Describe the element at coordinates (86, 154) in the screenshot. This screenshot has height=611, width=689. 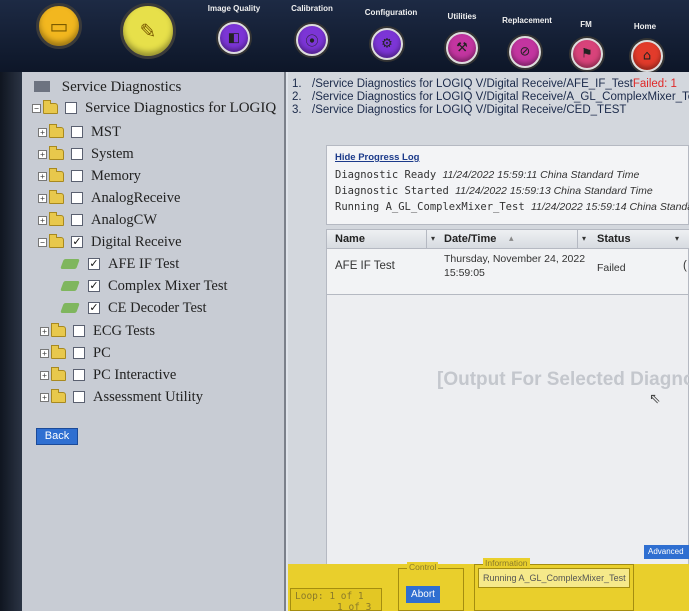
I see `tree-category-node: + System` at that location.